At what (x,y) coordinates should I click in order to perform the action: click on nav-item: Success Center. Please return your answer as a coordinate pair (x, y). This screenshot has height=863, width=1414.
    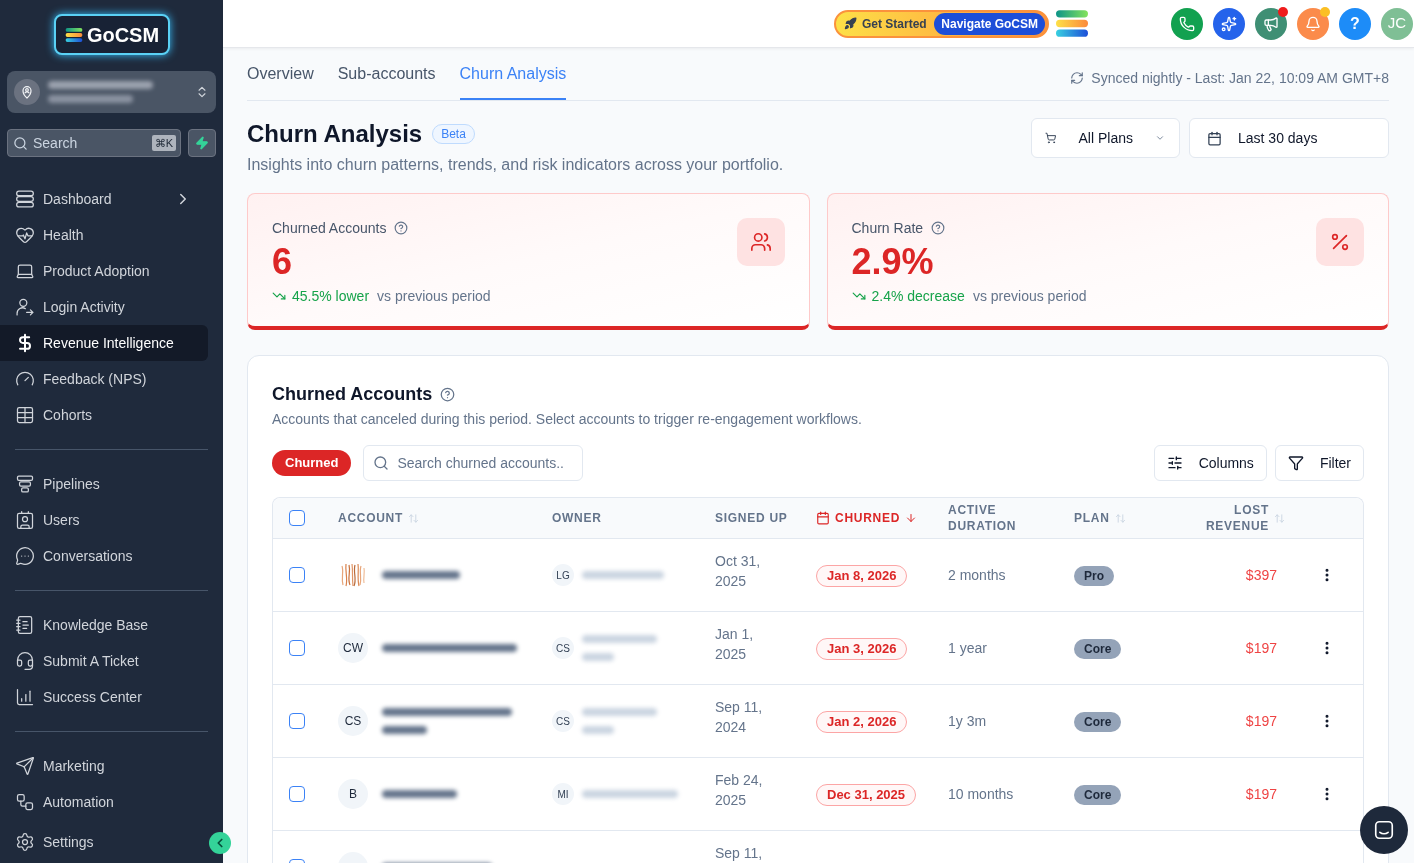
    Looking at the image, I should click on (104, 697).